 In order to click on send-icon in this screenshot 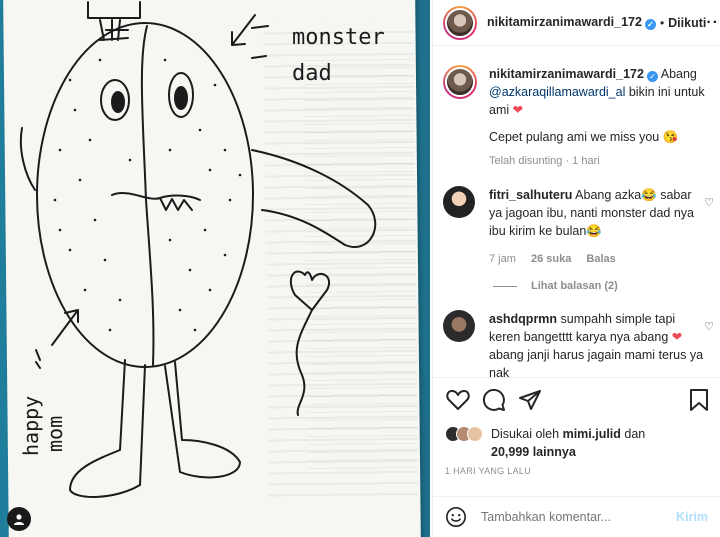, I will do `click(530, 399)`.